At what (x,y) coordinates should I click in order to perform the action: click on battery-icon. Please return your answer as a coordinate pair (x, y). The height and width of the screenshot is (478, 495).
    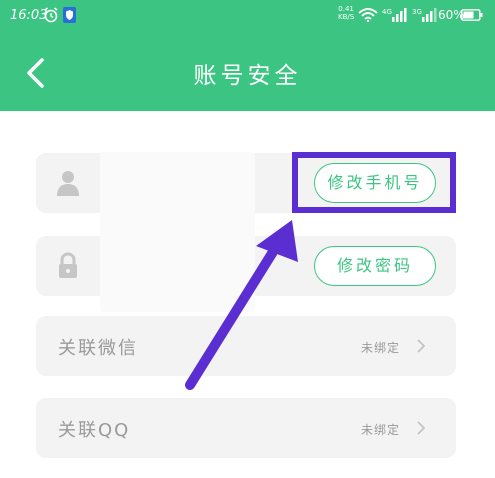
    Looking at the image, I should click on (472, 15).